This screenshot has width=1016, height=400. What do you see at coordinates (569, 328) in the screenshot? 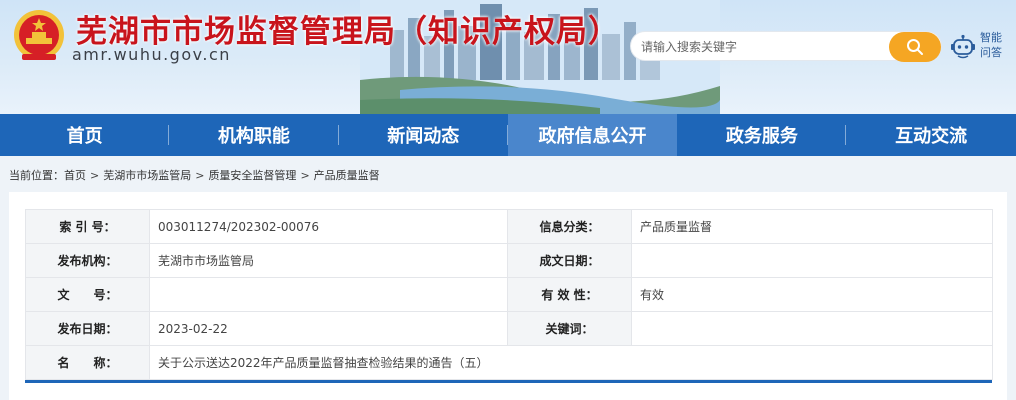
I see `keywords-label: 关键词：` at bounding box center [569, 328].